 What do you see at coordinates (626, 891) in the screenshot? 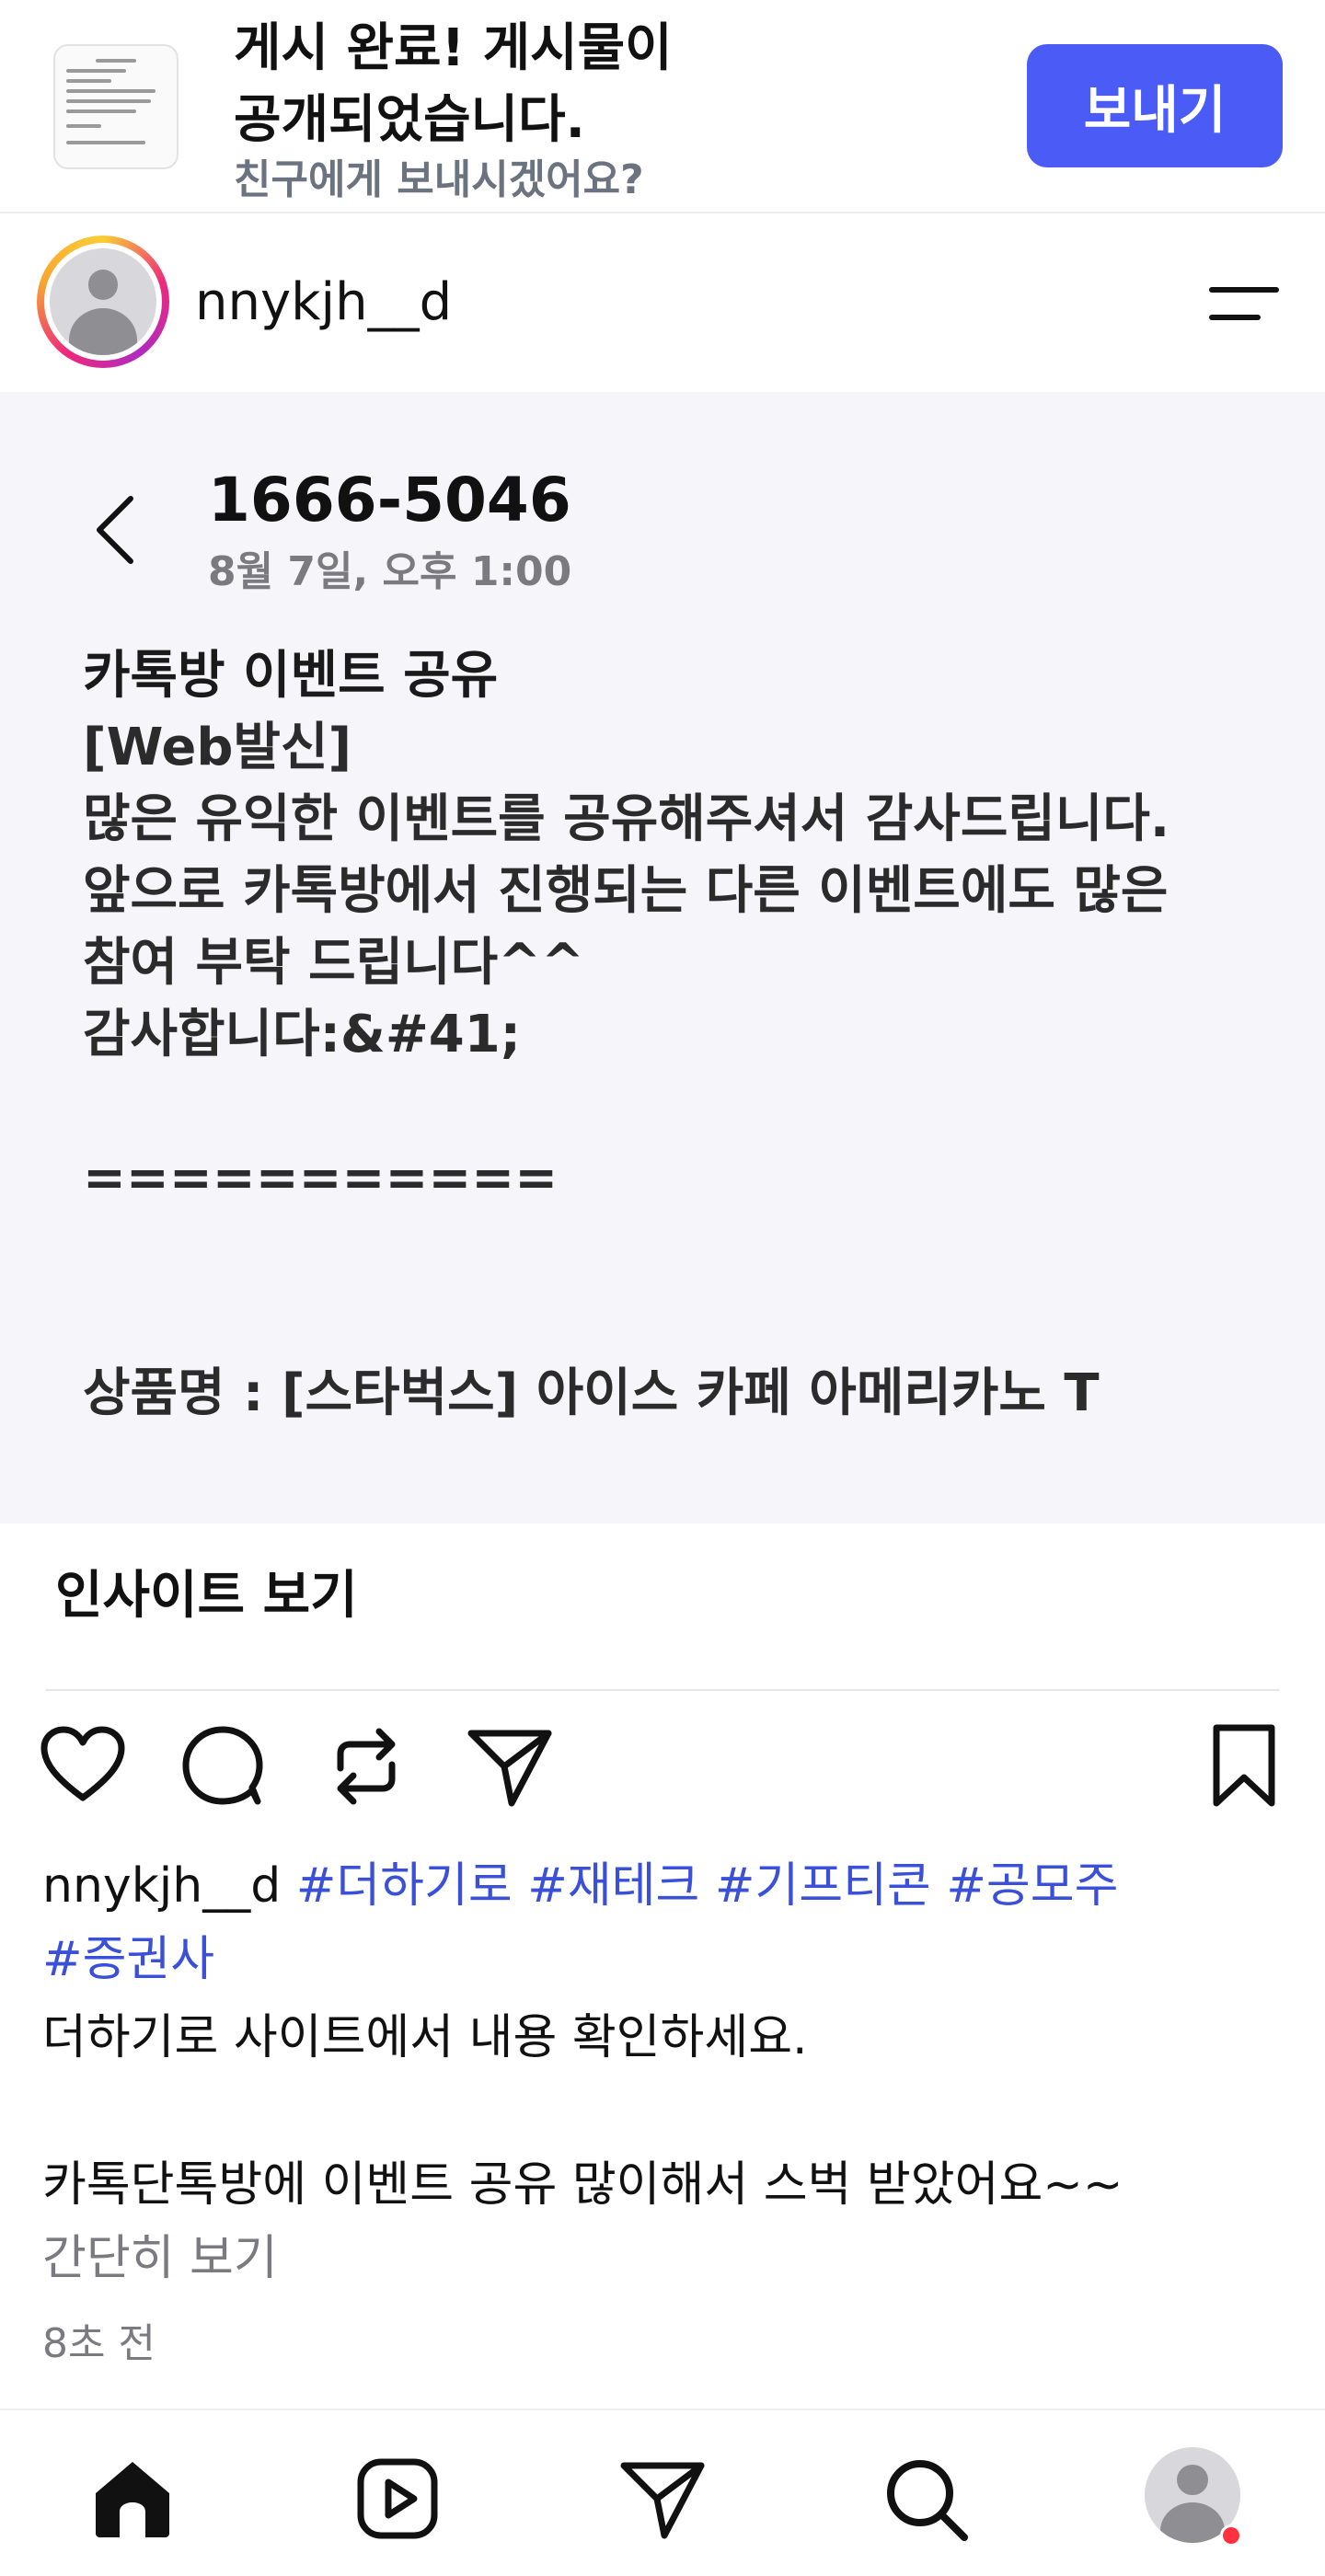
I see `message-line: 앞으로 카톡방에서 진행되는 다른 이벤트에도 많은` at bounding box center [626, 891].